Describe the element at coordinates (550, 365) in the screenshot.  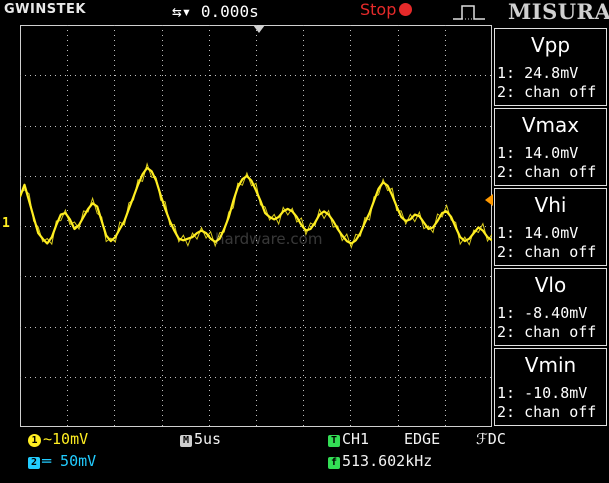
I see `measurement-title: Vmin` at that location.